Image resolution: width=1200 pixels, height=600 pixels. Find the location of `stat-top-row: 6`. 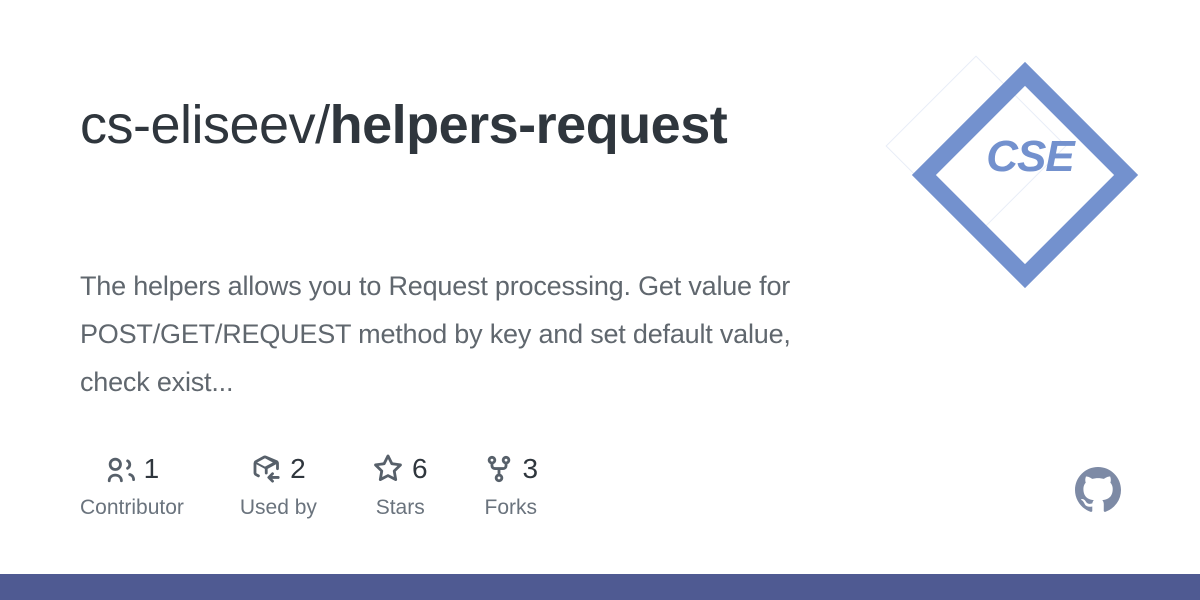

stat-top-row: 6 is located at coordinates (400, 469).